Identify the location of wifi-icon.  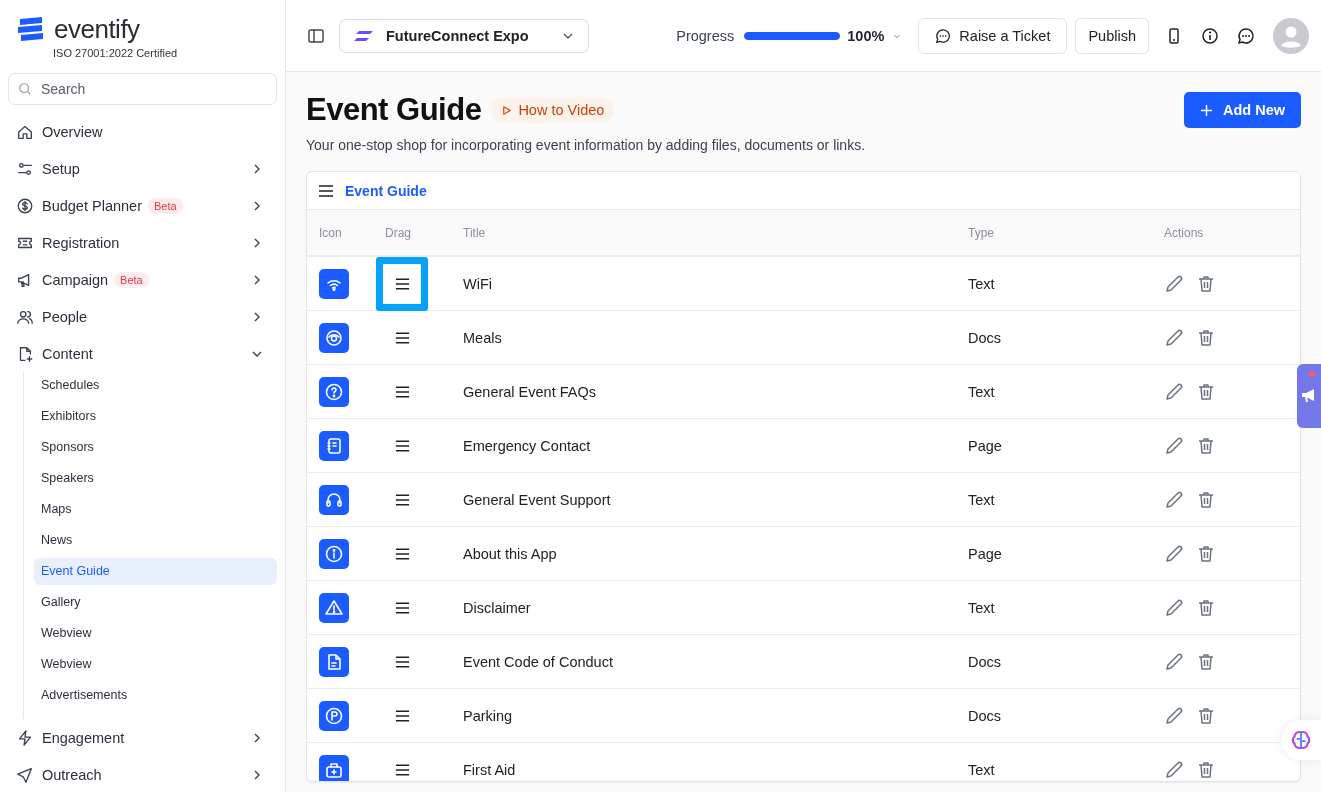
(334, 284).